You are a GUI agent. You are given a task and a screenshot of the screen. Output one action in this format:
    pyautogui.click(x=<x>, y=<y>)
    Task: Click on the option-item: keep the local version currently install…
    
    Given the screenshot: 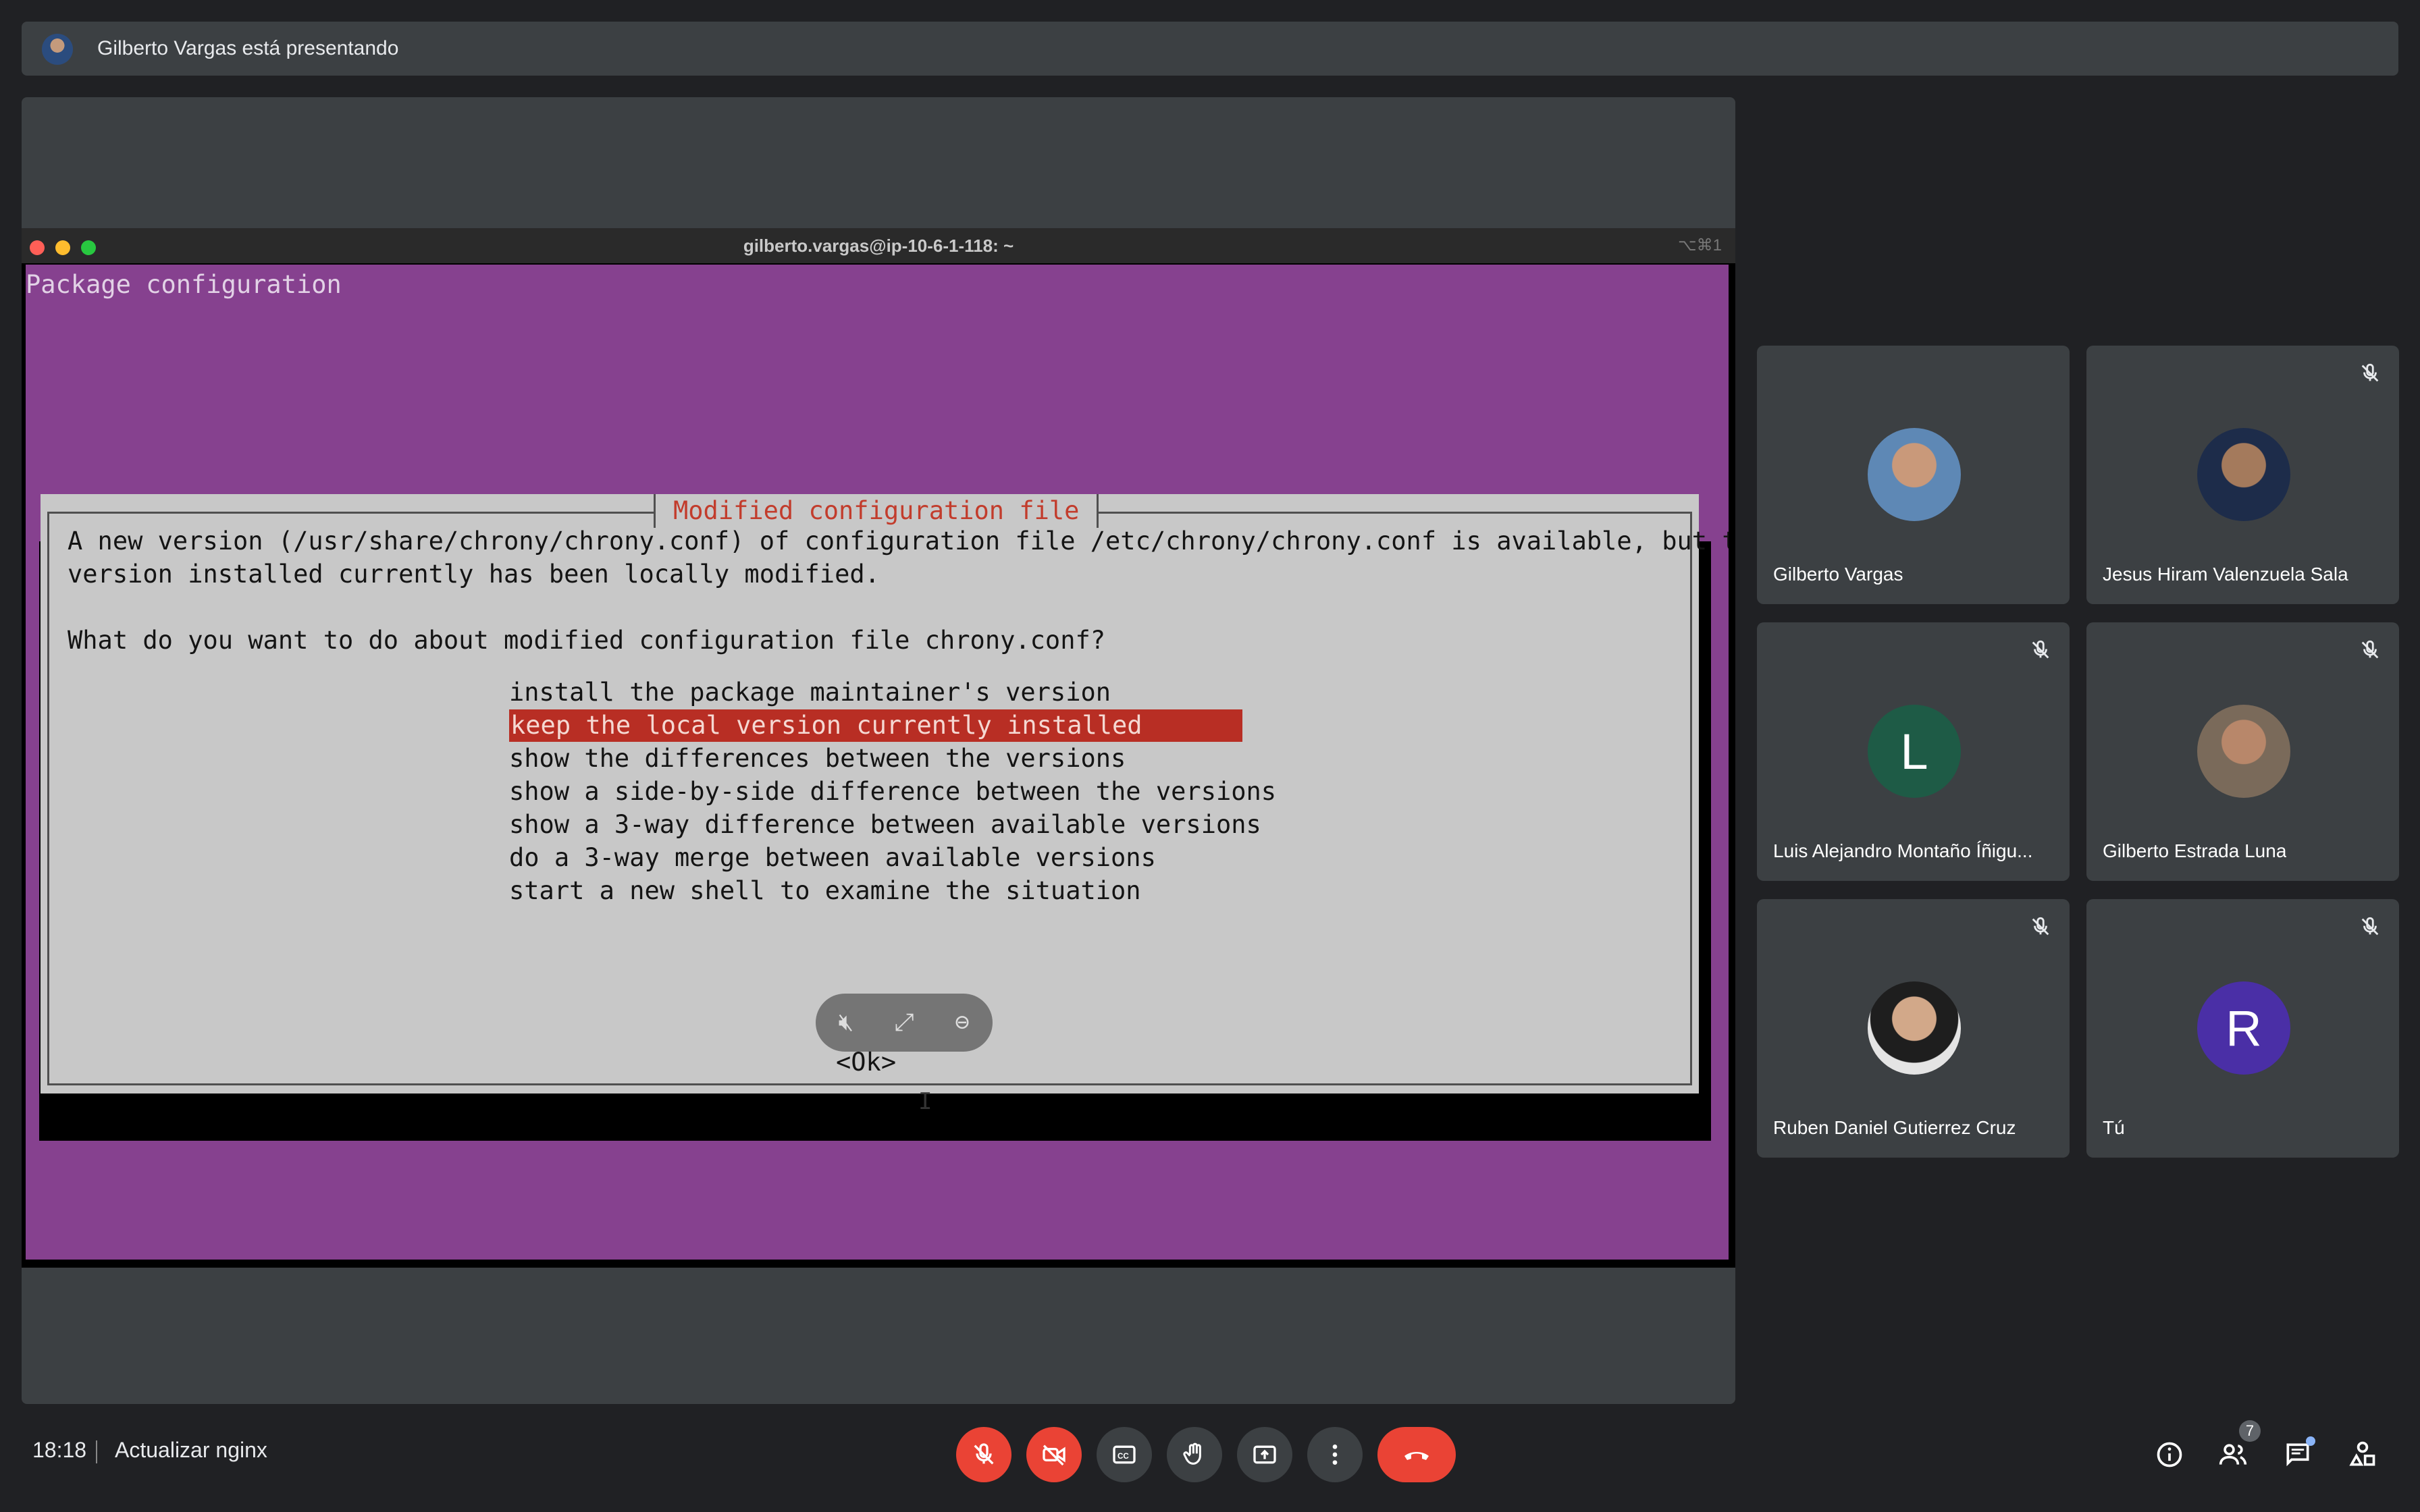 What is the action you would take?
    pyautogui.click(x=875, y=725)
    